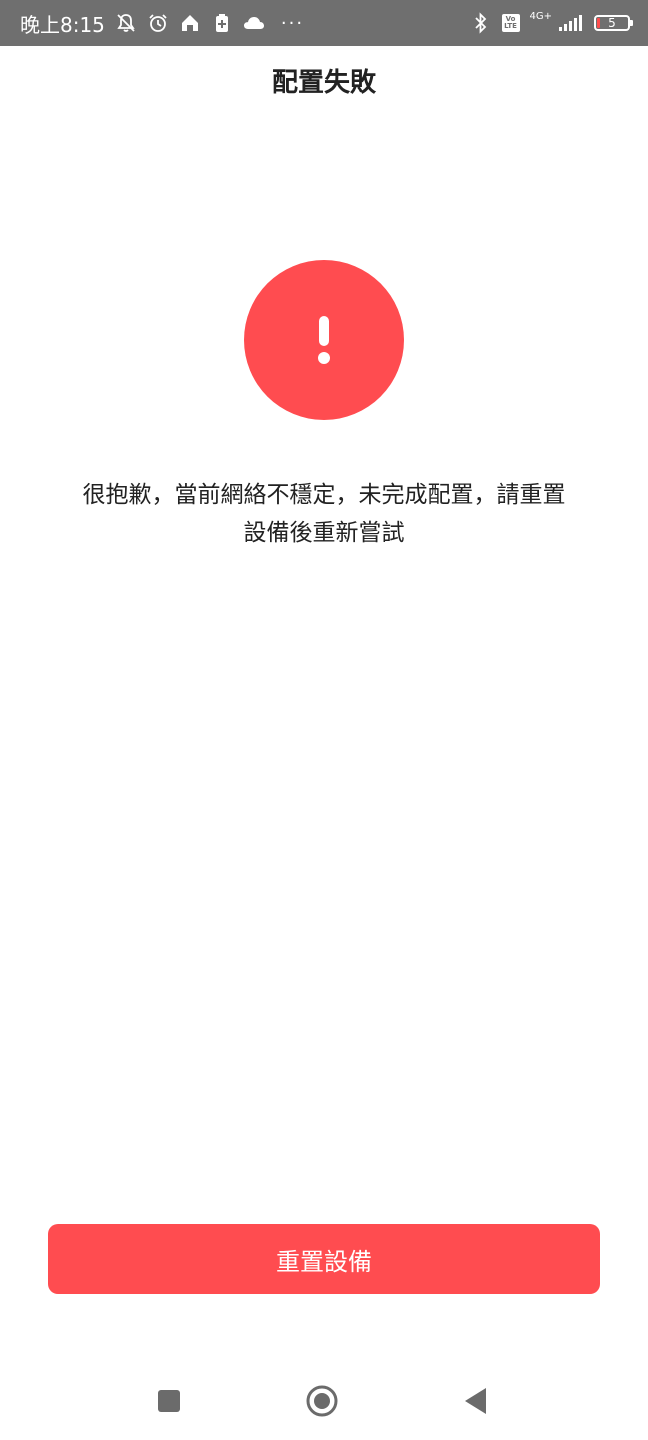 The height and width of the screenshot is (1440, 648). What do you see at coordinates (324, 23) in the screenshot?
I see `status-bar: 晚上8:15 ··· Vo LTE 4G+ 5` at bounding box center [324, 23].